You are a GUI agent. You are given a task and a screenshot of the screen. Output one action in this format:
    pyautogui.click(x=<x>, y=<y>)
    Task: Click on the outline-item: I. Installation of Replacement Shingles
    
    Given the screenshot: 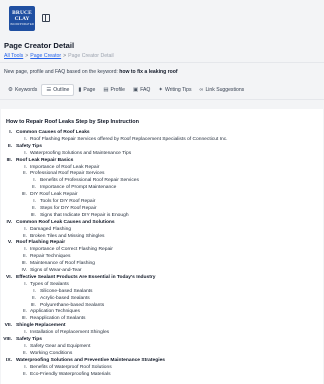 What is the action you would take?
    pyautogui.click(x=55, y=333)
    